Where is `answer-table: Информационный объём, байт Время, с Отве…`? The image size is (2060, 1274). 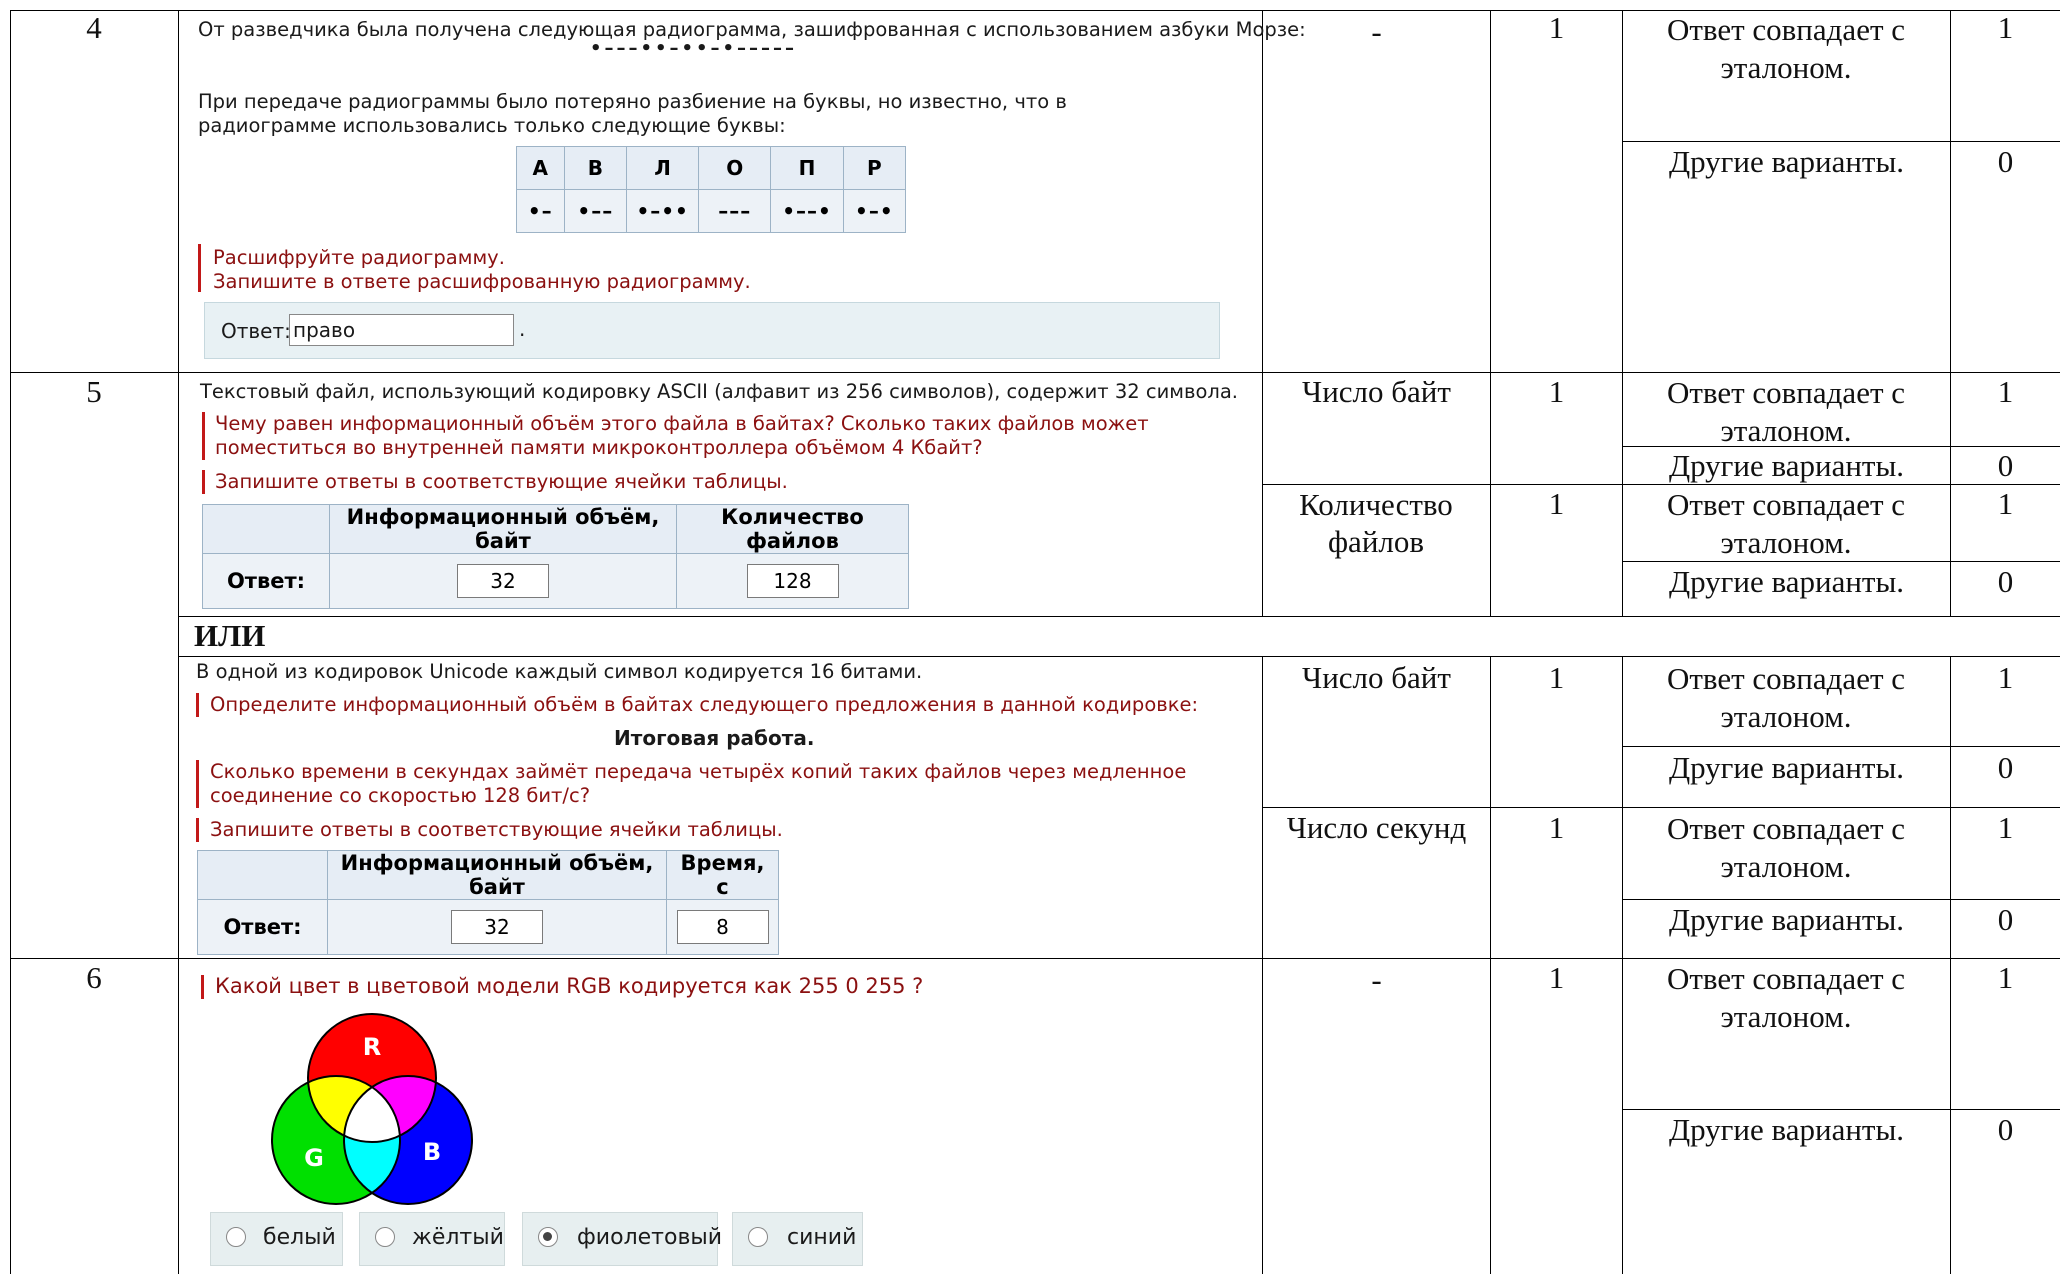
answer-table: Информационный объём, байт Время, с Отве… is located at coordinates (488, 902).